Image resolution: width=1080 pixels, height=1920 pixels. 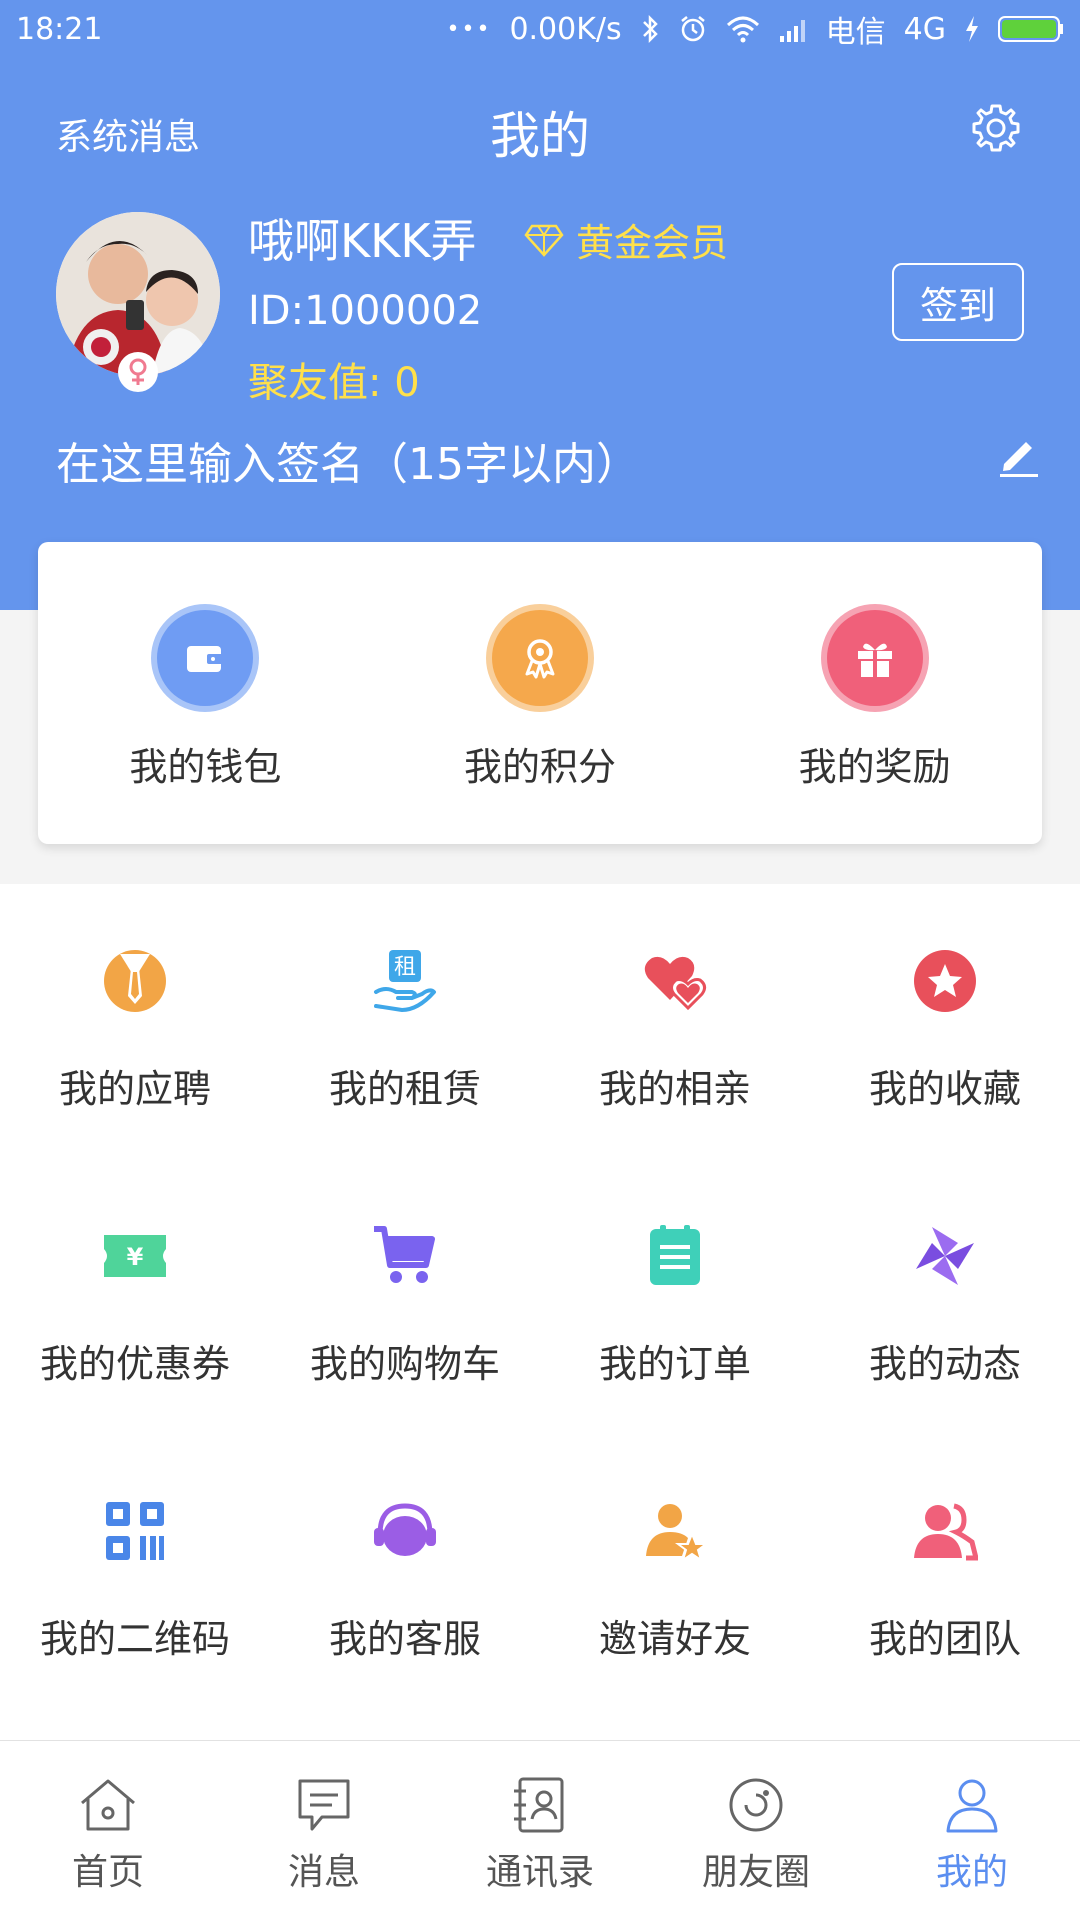 I want to click on title-row: 系统消息 我的, so click(x=540, y=130).